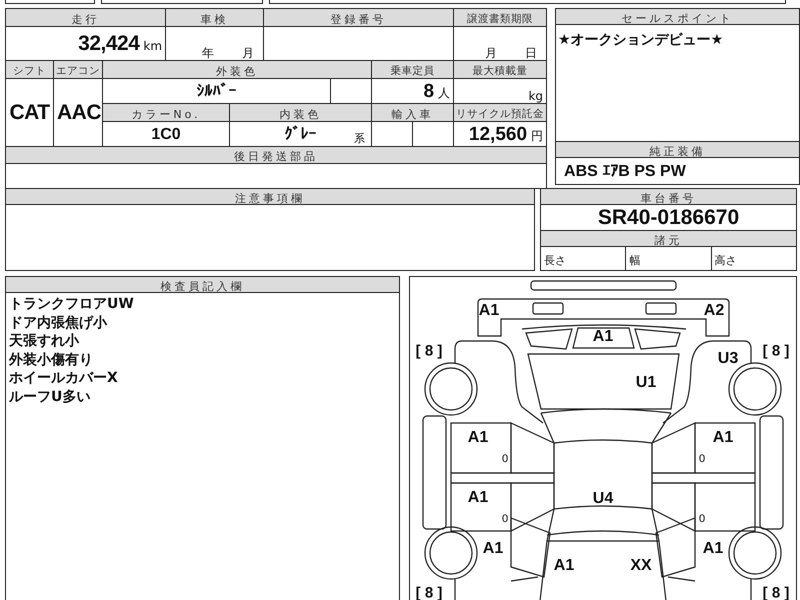 Image resolution: width=800 pixels, height=600 pixels. I want to click on field-label: 最大積載量, so click(500, 71).